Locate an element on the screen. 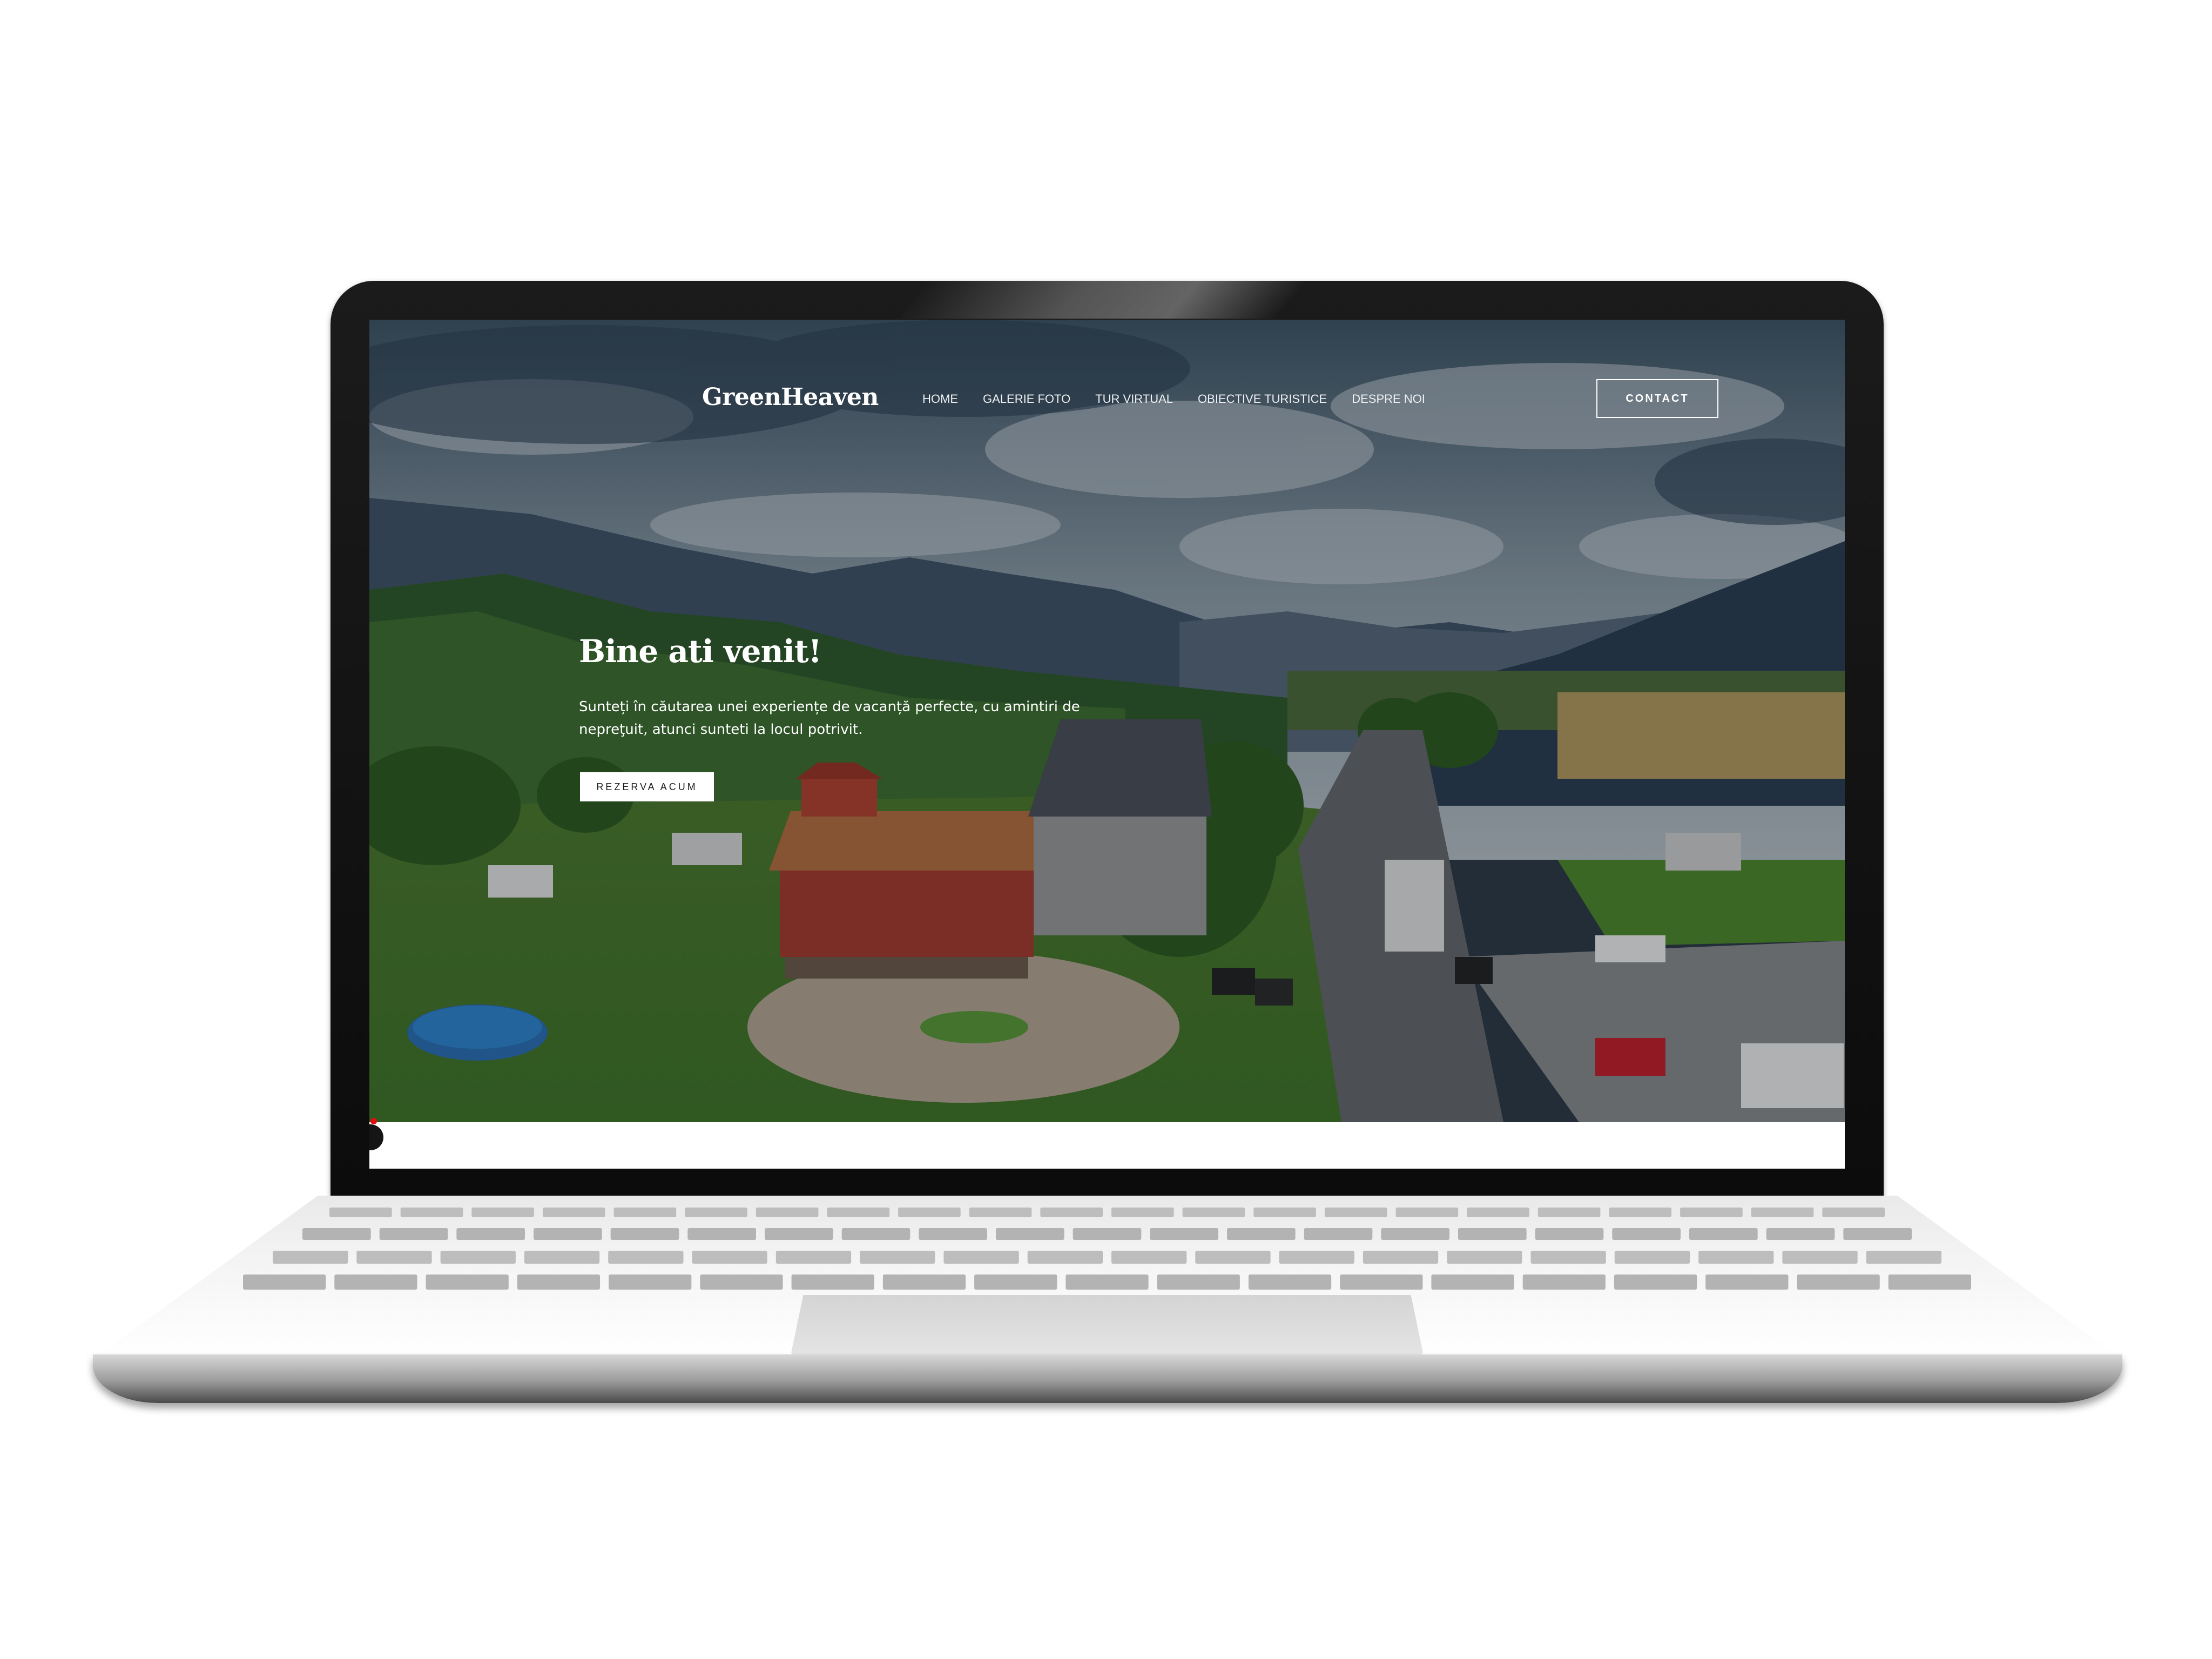  nav-despre-noi: DESPRE NOI is located at coordinates (1388, 399).